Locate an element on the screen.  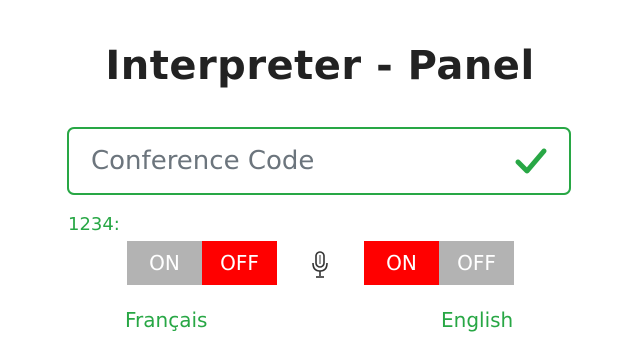
conference-code-input is located at coordinates (291, 161).